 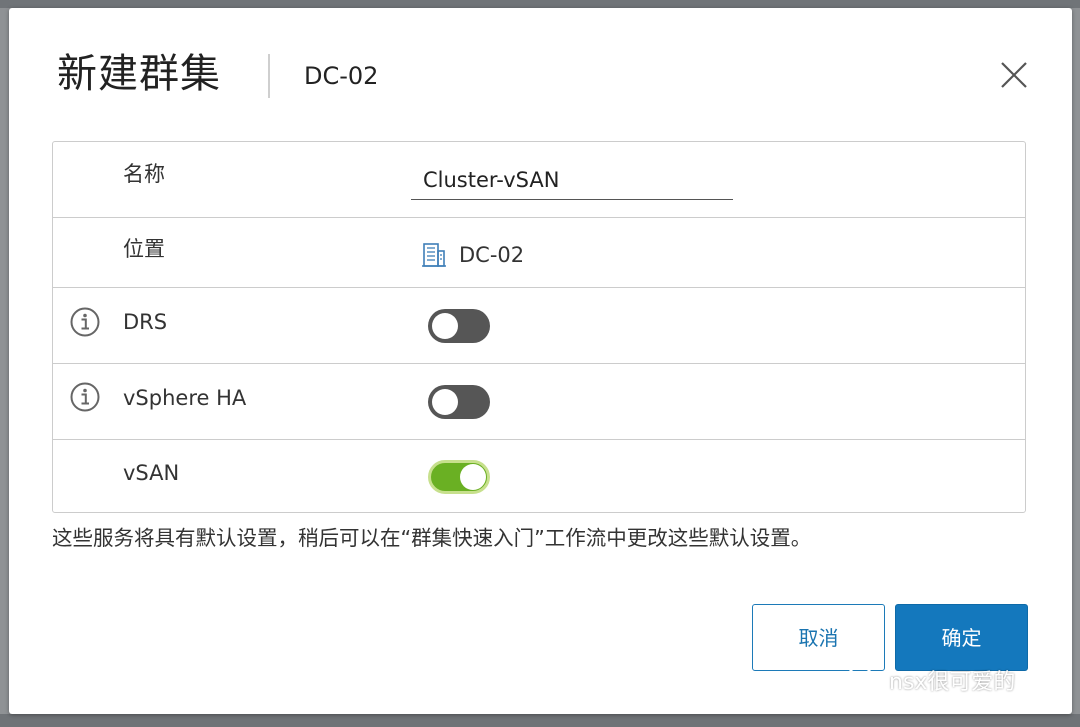 I want to click on background-app-footer, so click(x=540, y=720).